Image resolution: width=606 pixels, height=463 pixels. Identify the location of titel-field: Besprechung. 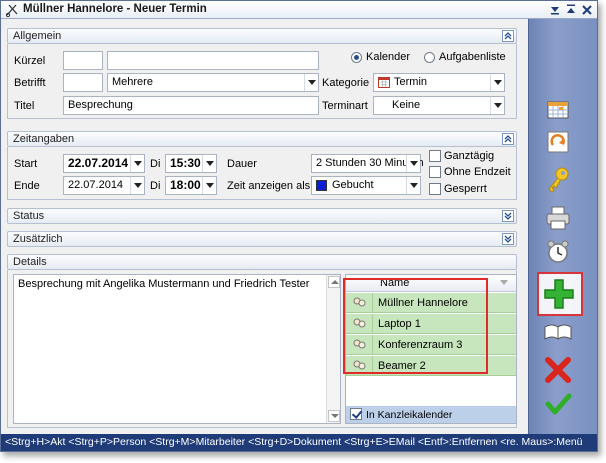
(191, 105).